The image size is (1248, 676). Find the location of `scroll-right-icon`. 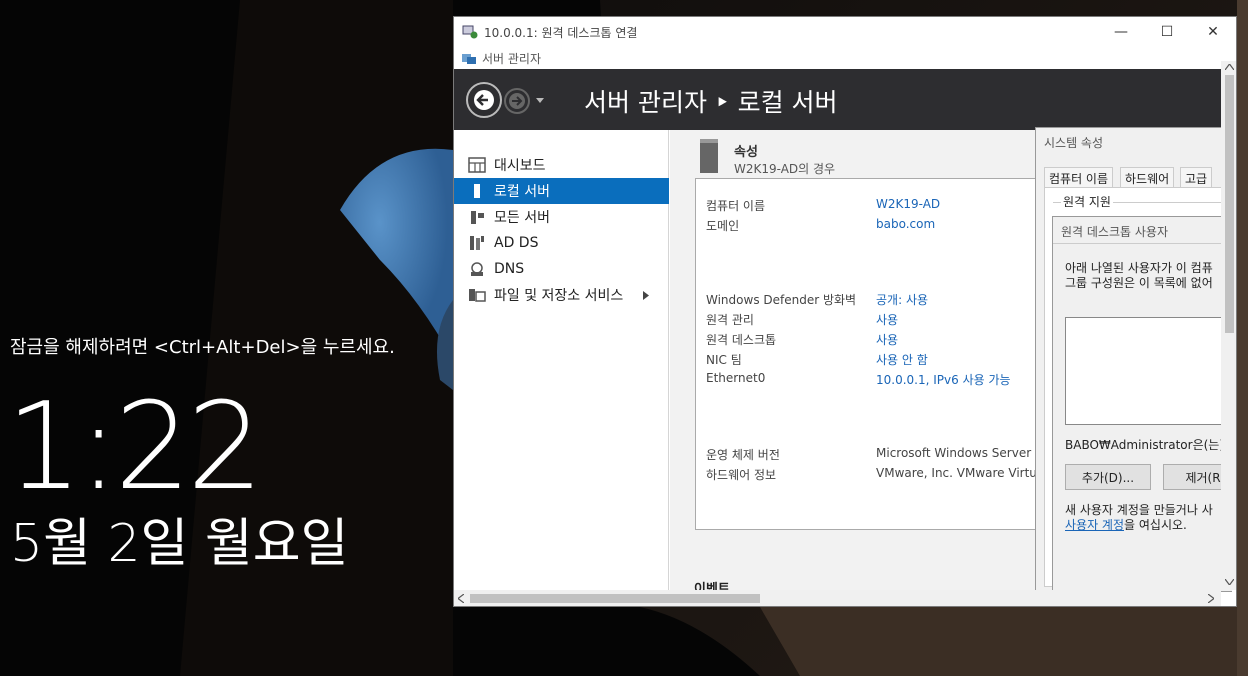

scroll-right-icon is located at coordinates (1211, 598).